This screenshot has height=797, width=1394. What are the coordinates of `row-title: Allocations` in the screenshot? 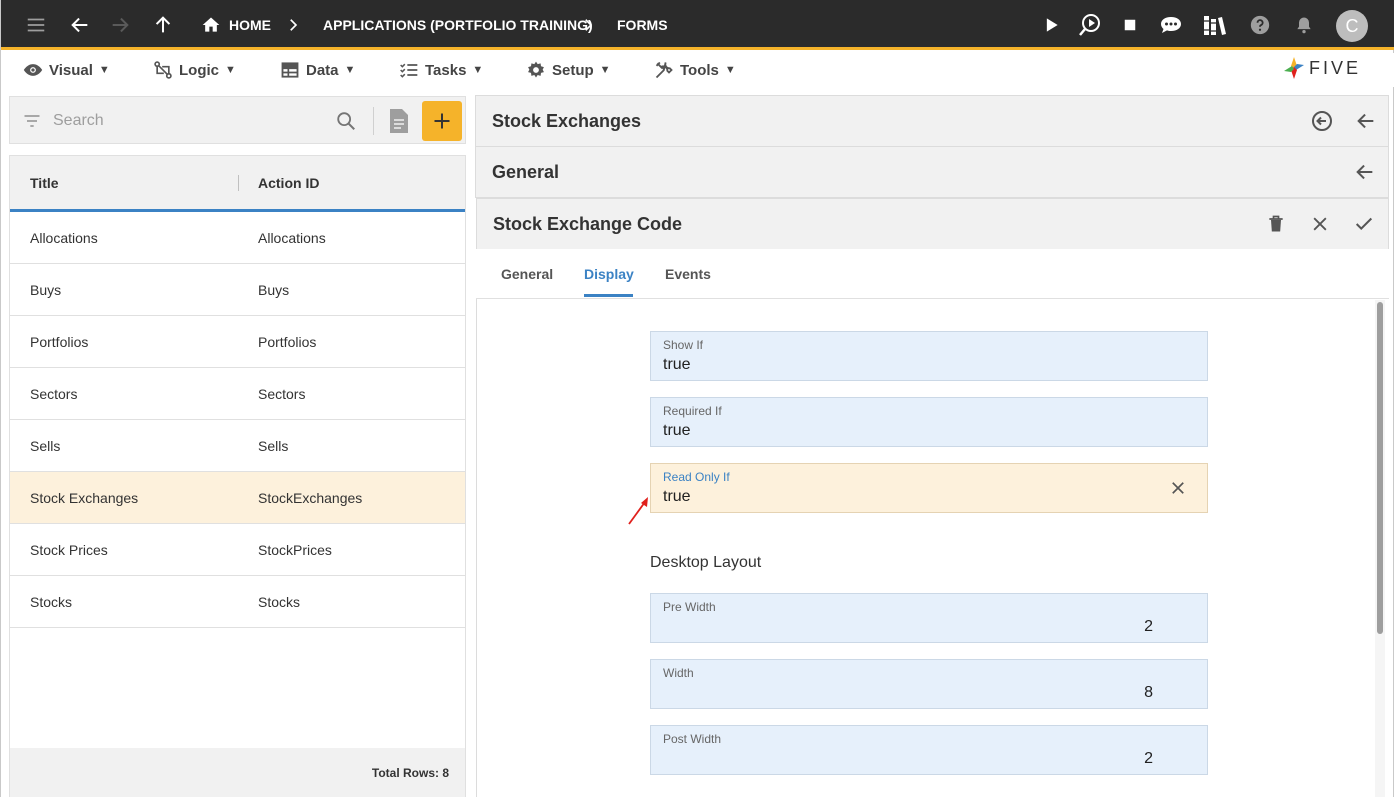 It's located at (64, 238).